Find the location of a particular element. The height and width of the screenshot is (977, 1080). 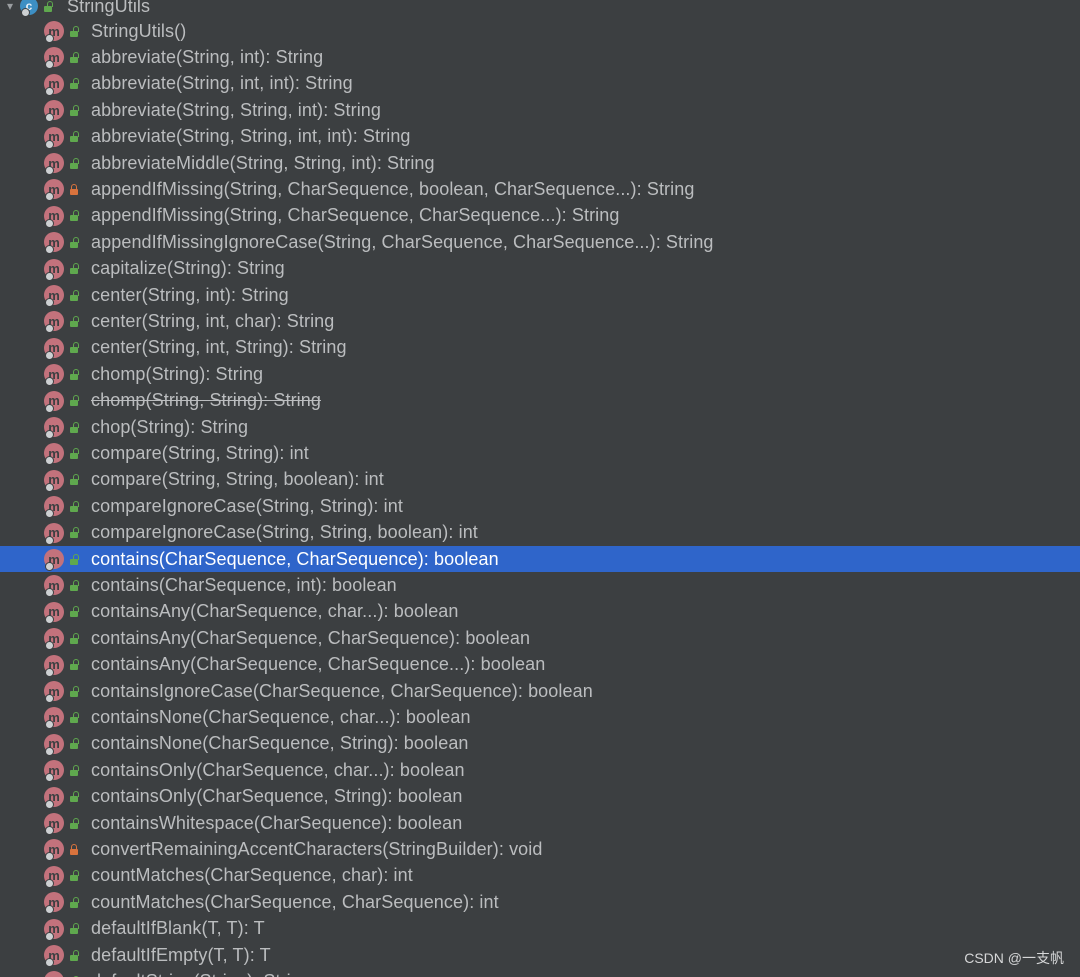

tree-row-method: m StringUtils() is located at coordinates (540, 31).